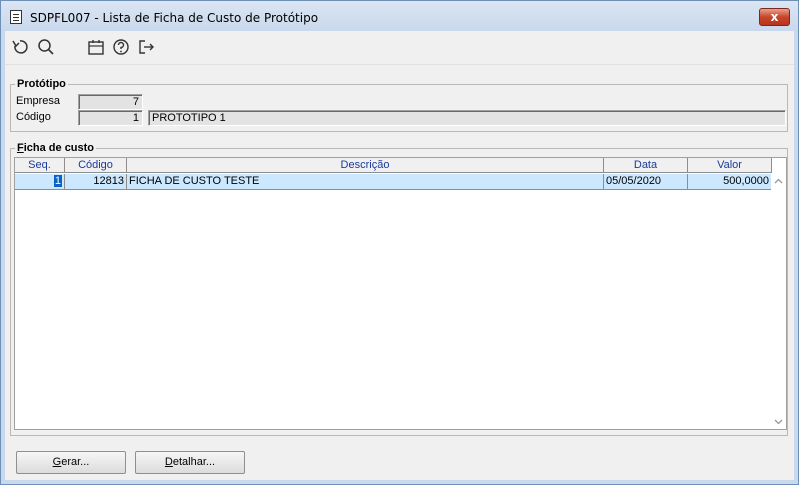  I want to click on cell-descricao: FICHA DE CUSTO TESTE, so click(365, 182).